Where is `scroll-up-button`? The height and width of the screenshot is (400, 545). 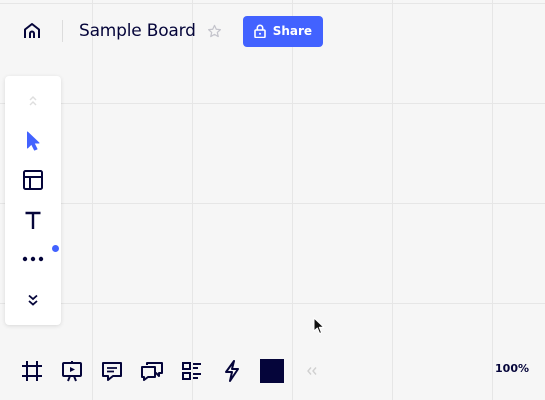
scroll-up-button is located at coordinates (33, 101).